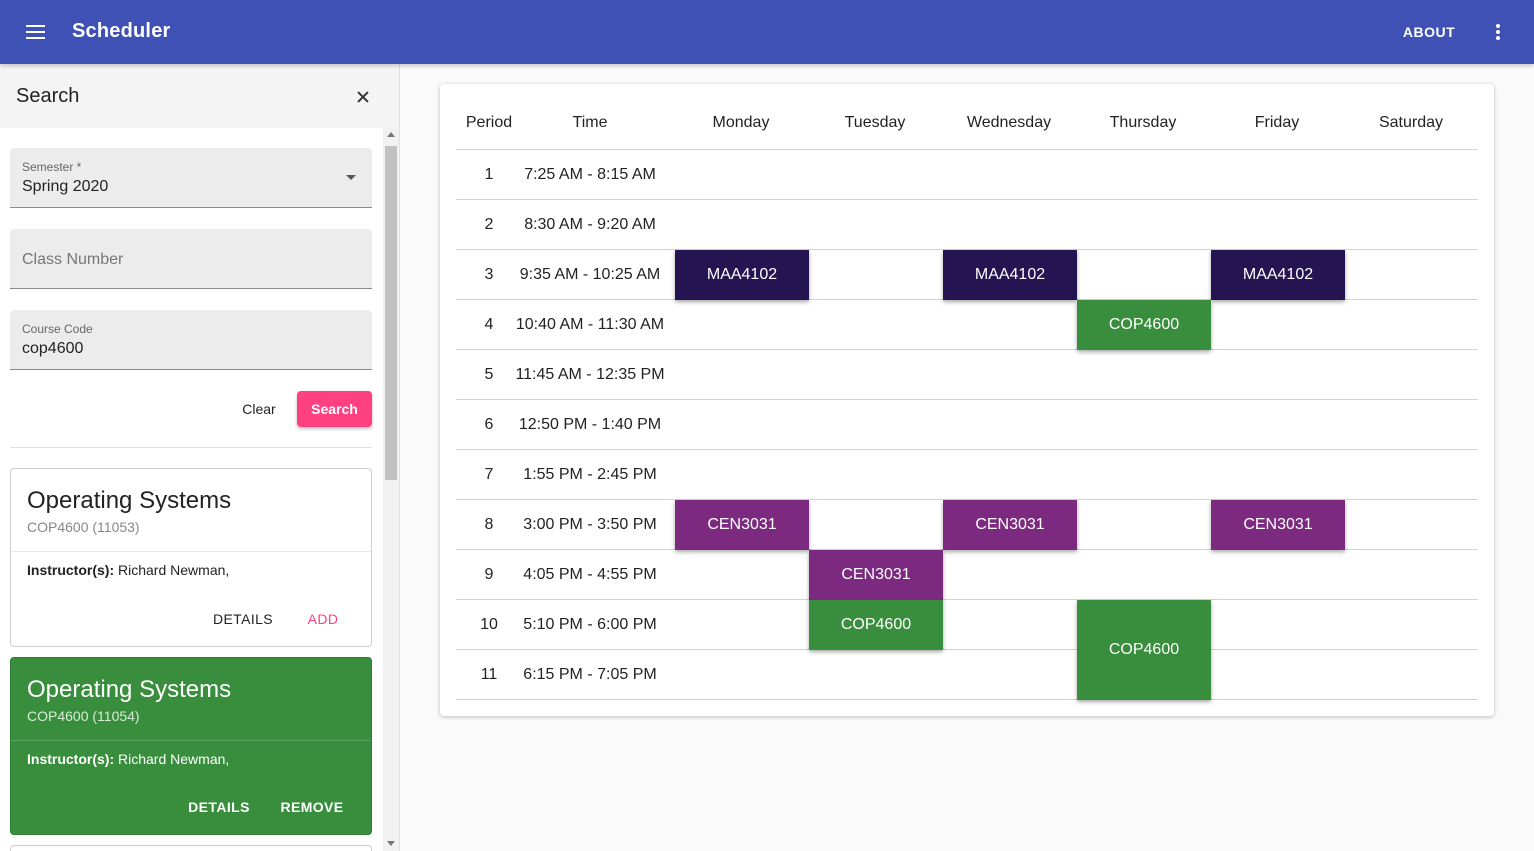 The height and width of the screenshot is (851, 1534). Describe the element at coordinates (73, 259) in the screenshot. I see `class-number-placeholder: Class Number` at that location.